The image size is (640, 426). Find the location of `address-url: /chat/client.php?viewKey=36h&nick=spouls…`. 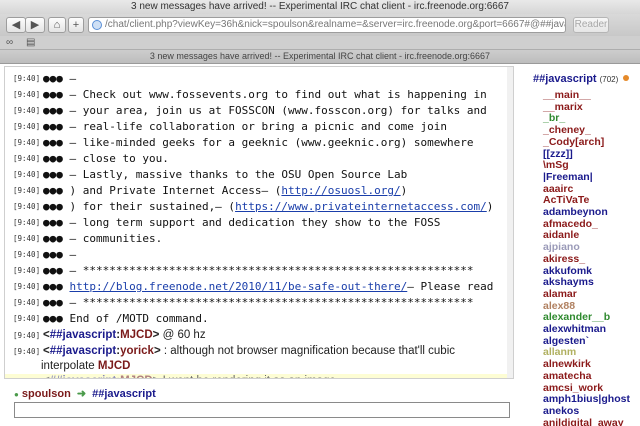

address-url: /chat/client.php?viewKey=36h&nick=spouls… is located at coordinates (335, 24).